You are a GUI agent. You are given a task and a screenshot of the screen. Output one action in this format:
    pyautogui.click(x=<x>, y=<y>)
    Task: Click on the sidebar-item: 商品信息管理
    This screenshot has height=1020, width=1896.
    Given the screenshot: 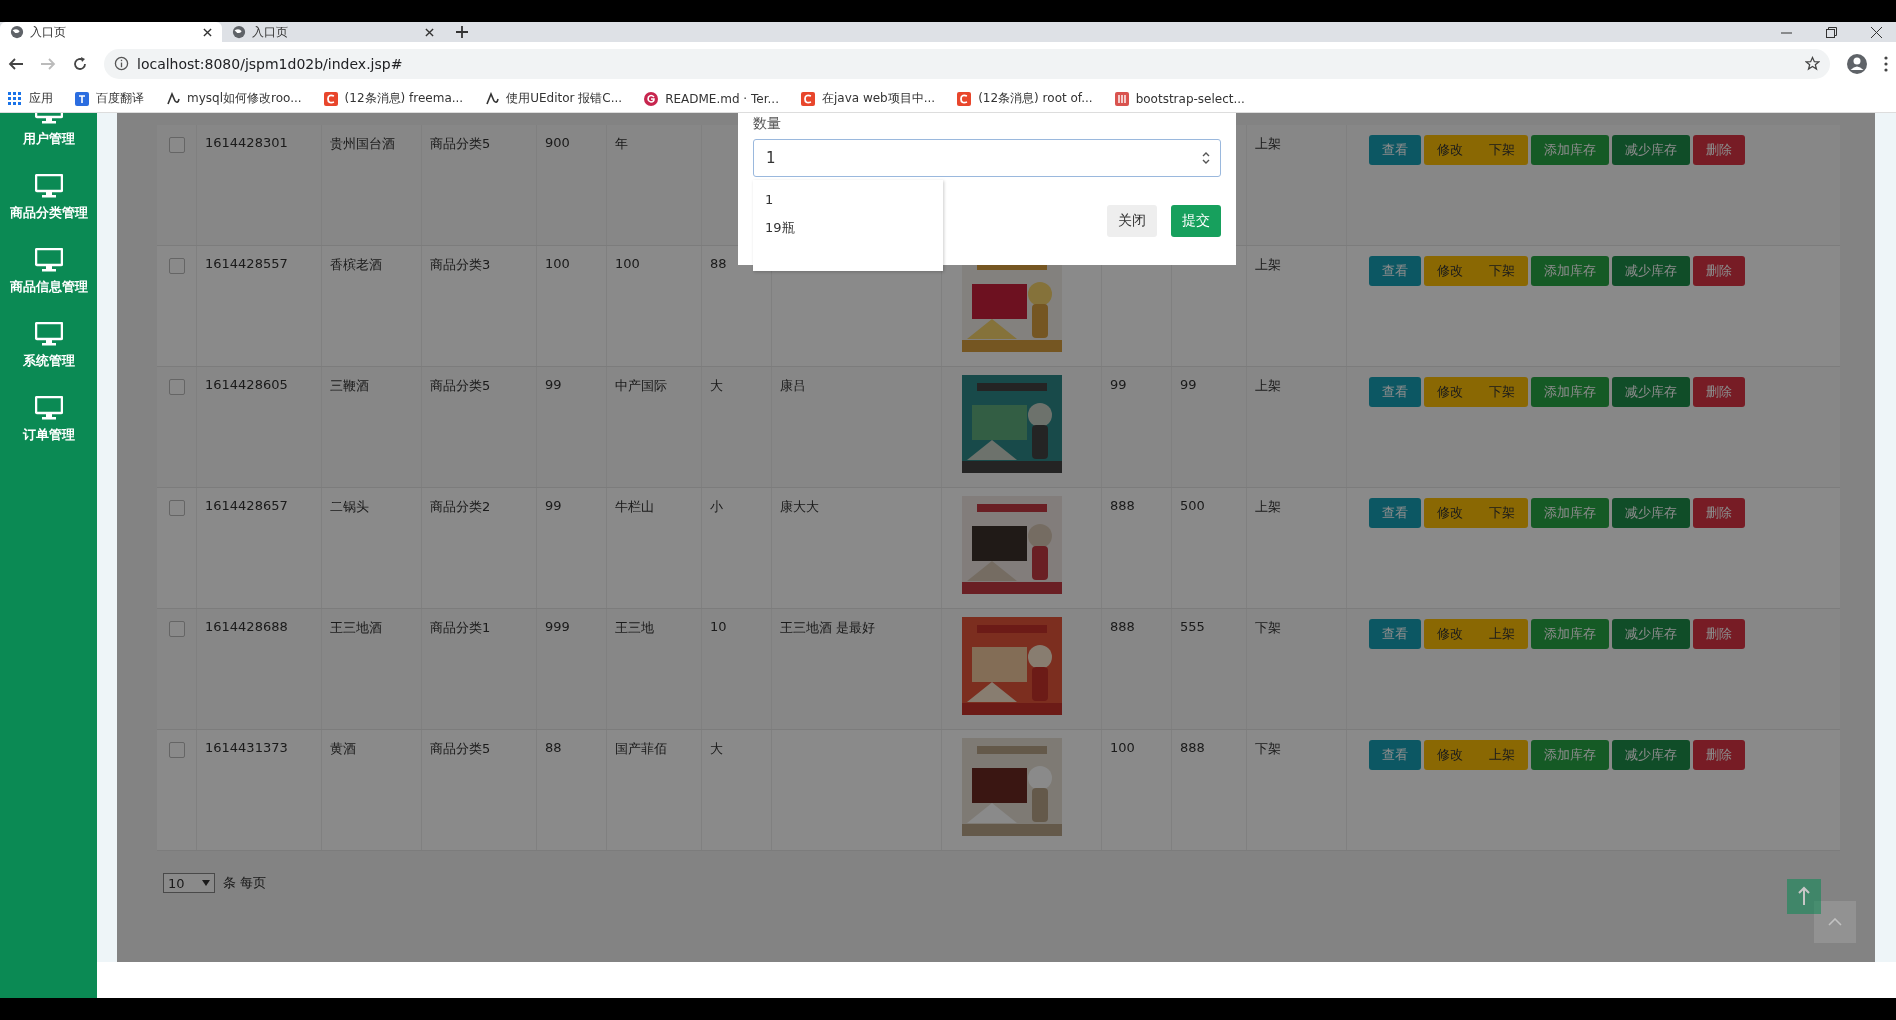 What is the action you would take?
    pyautogui.click(x=48, y=272)
    